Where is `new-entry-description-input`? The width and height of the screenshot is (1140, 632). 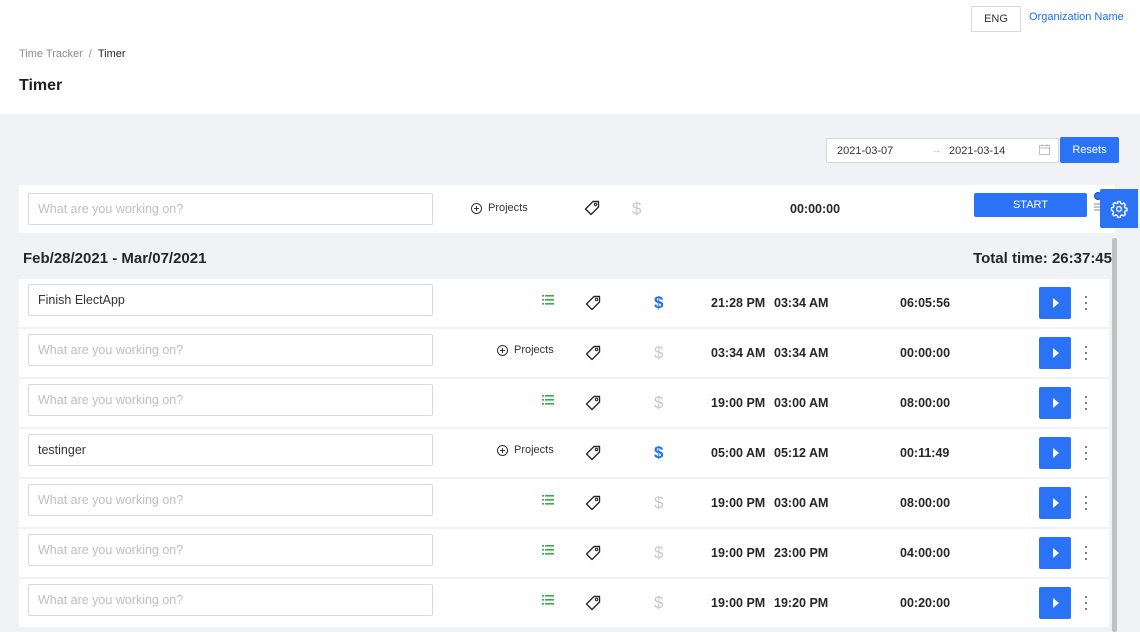 new-entry-description-input is located at coordinates (230, 209).